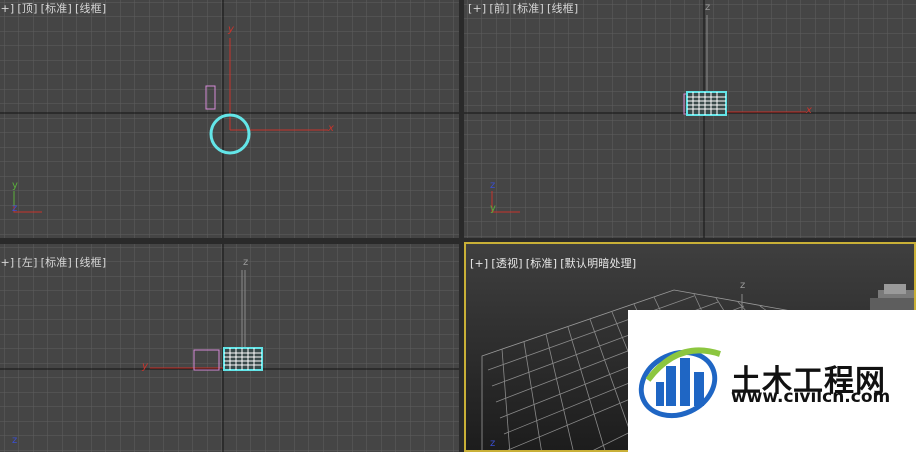 The image size is (916, 452). Describe the element at coordinates (90, 8) in the screenshot. I see `viewport-top-mode-menu: [线框]` at that location.